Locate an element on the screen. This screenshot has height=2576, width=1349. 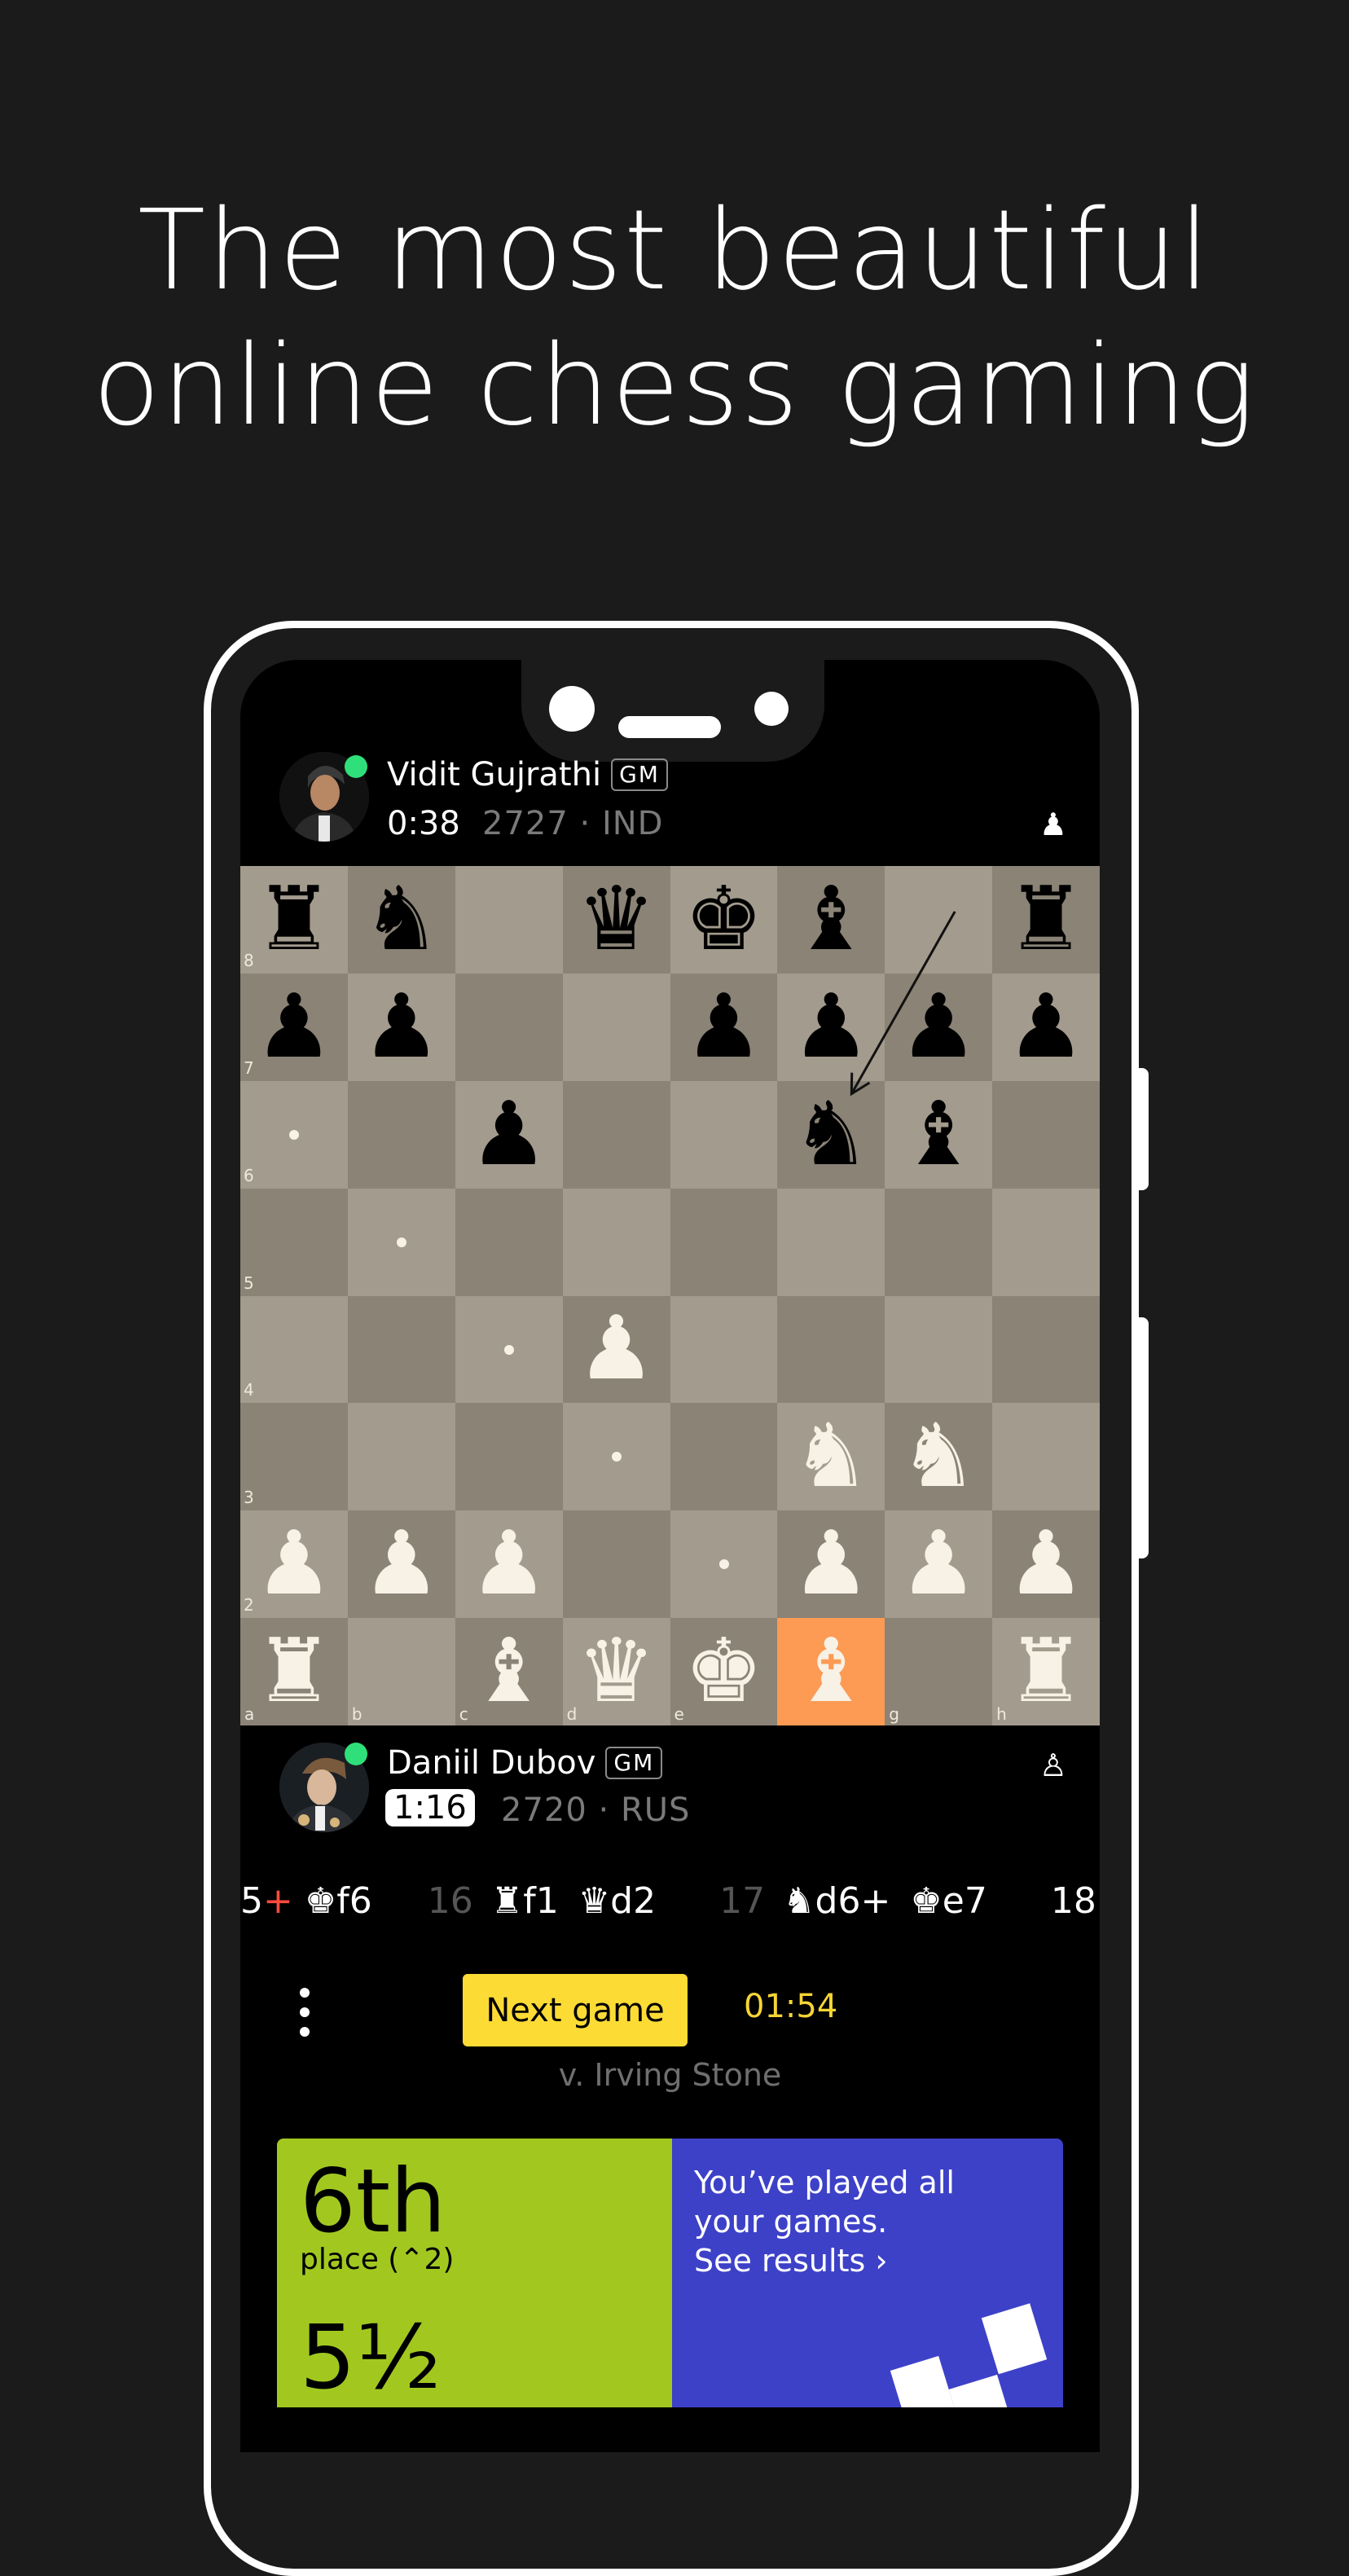
square-b5 is located at coordinates (401, 1242).